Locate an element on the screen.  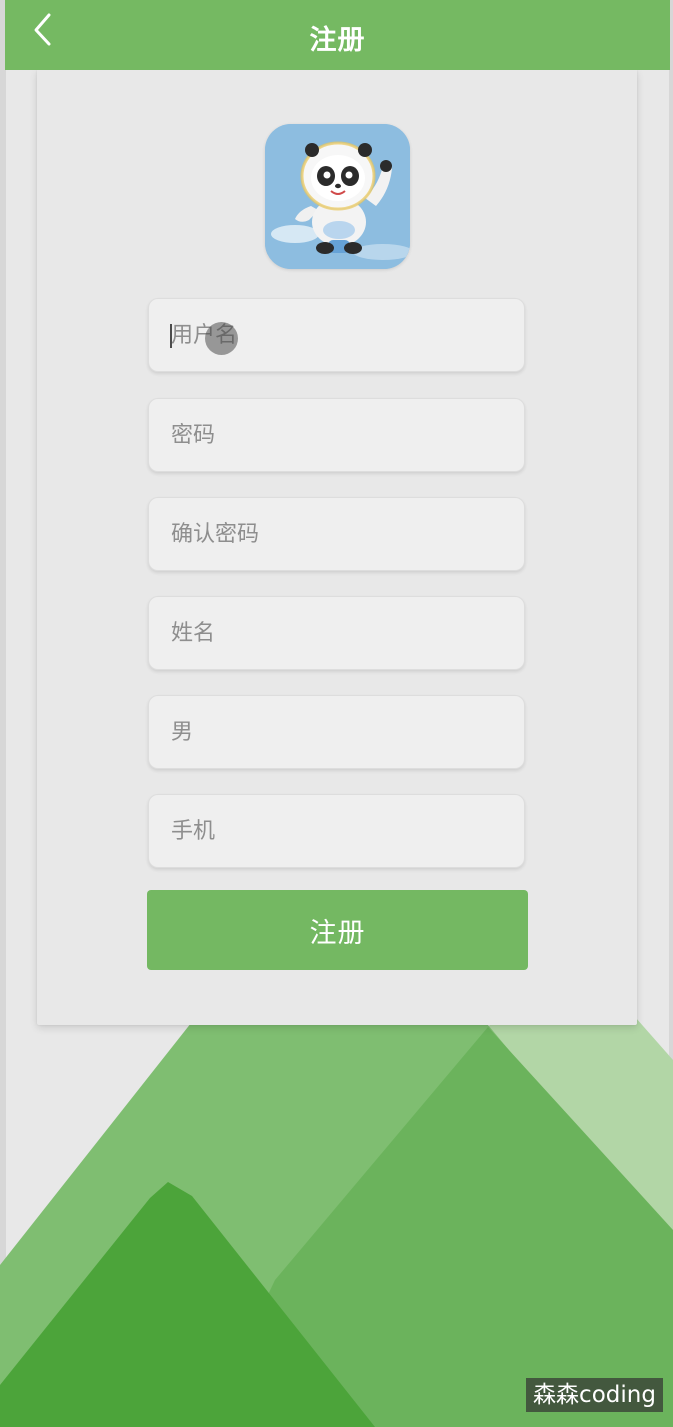
header-bar: 注册 is located at coordinates (337, 35).